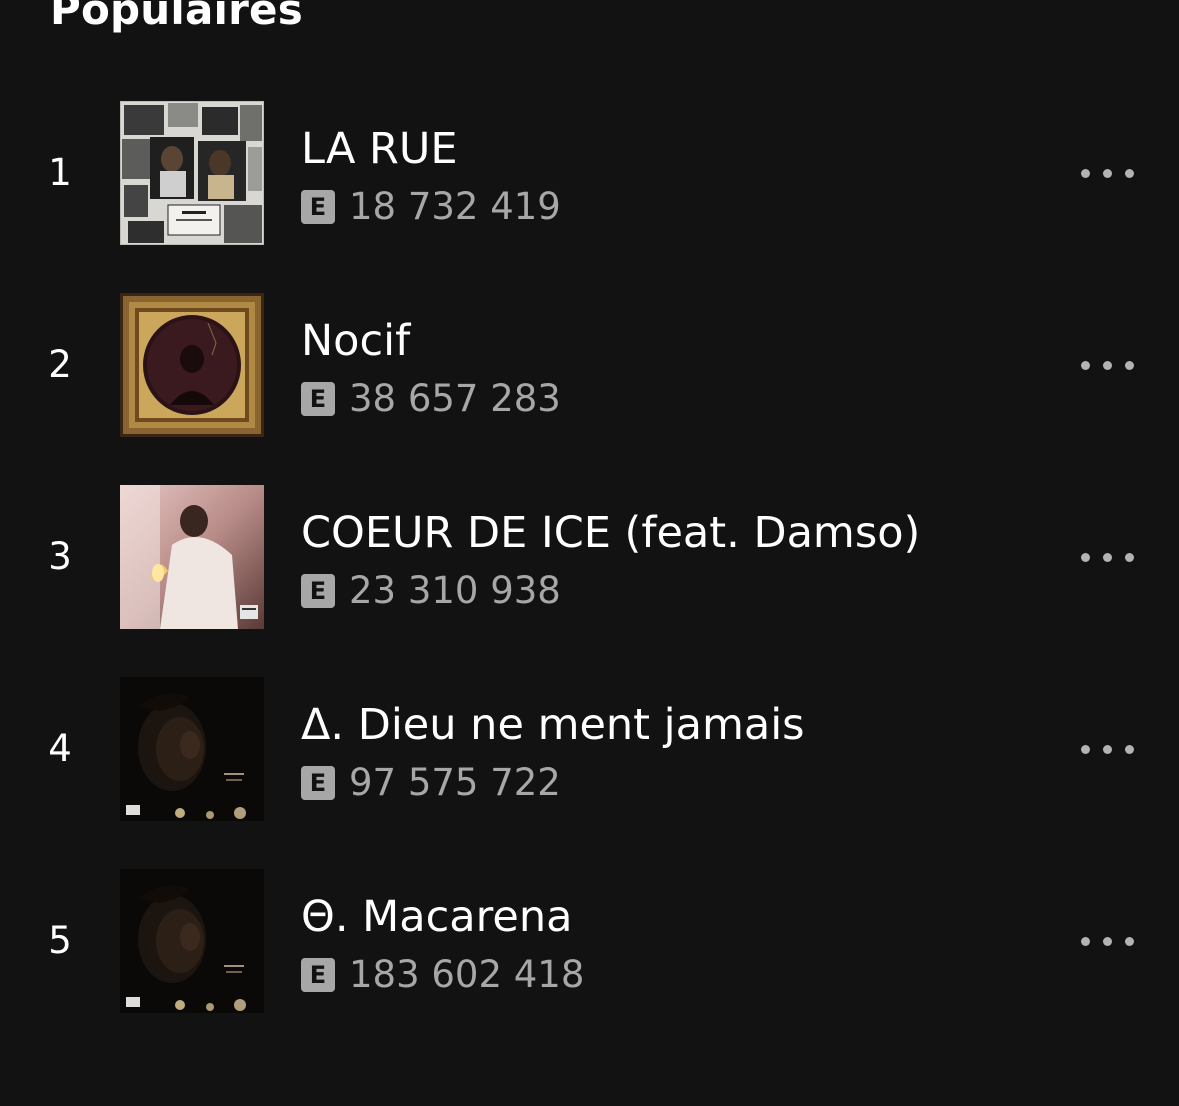  Describe the element at coordinates (379, 149) in the screenshot. I see `track-title: LA RUE` at that location.